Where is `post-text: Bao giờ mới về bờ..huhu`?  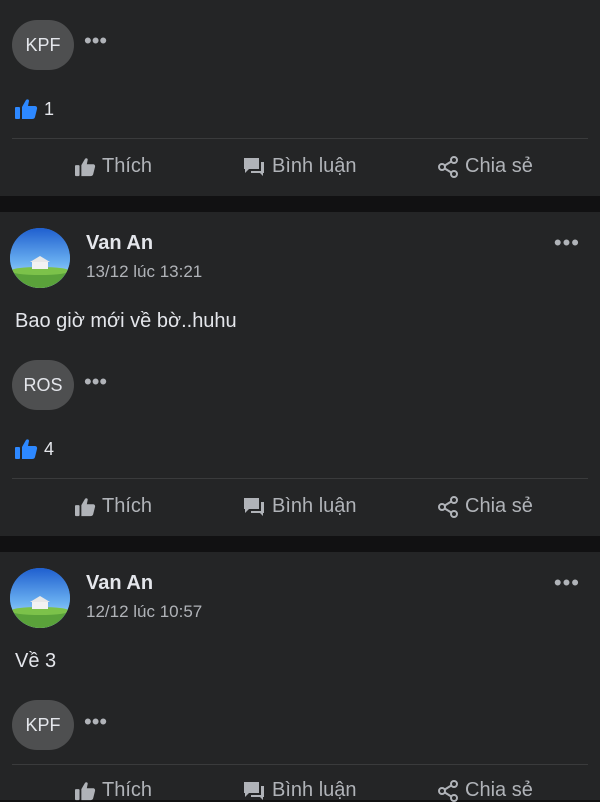
post-text: Bao giờ mới về bờ..huhu is located at coordinates (126, 321).